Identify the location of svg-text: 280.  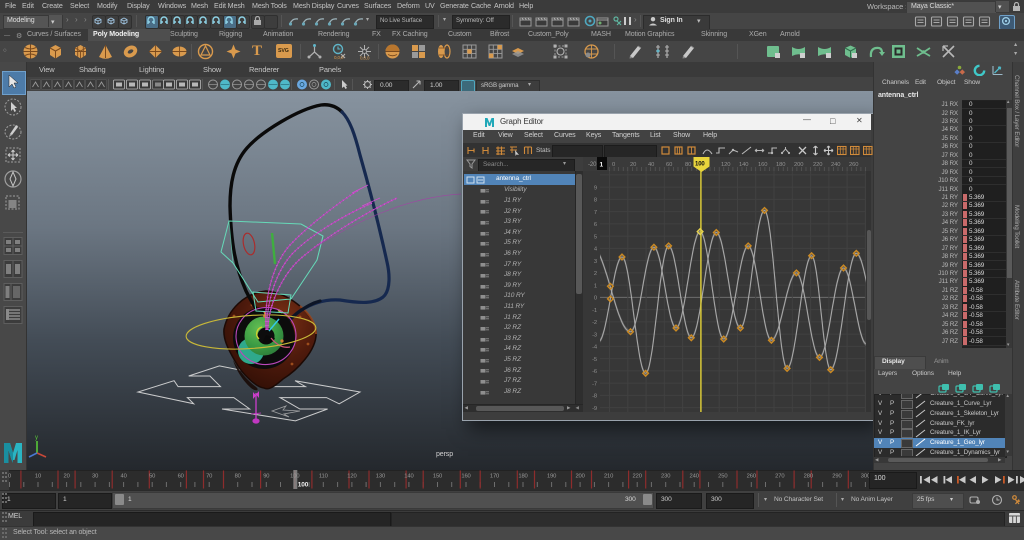
(808, 477).